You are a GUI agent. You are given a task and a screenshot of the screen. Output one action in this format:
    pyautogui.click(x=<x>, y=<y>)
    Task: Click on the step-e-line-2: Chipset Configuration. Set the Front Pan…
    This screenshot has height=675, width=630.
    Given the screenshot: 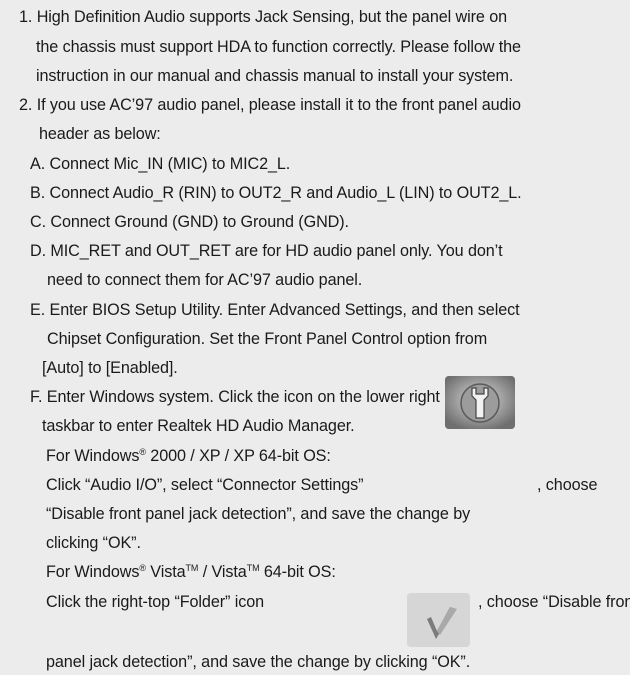 What is the action you would take?
    pyautogui.click(x=267, y=339)
    